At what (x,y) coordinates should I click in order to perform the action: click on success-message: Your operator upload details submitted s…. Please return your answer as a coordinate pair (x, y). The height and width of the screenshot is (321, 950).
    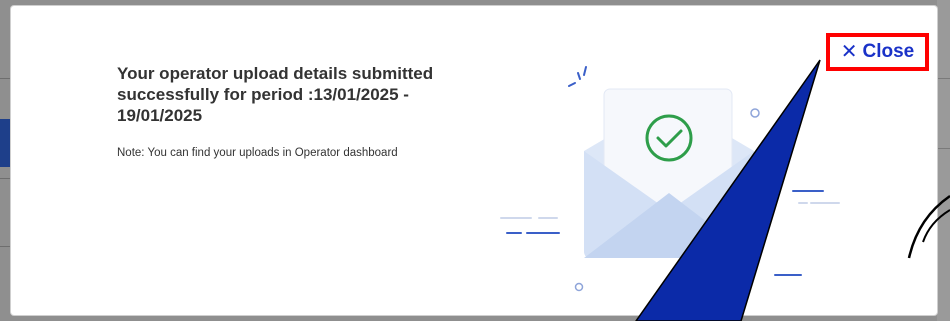
    Looking at the image, I should click on (282, 111).